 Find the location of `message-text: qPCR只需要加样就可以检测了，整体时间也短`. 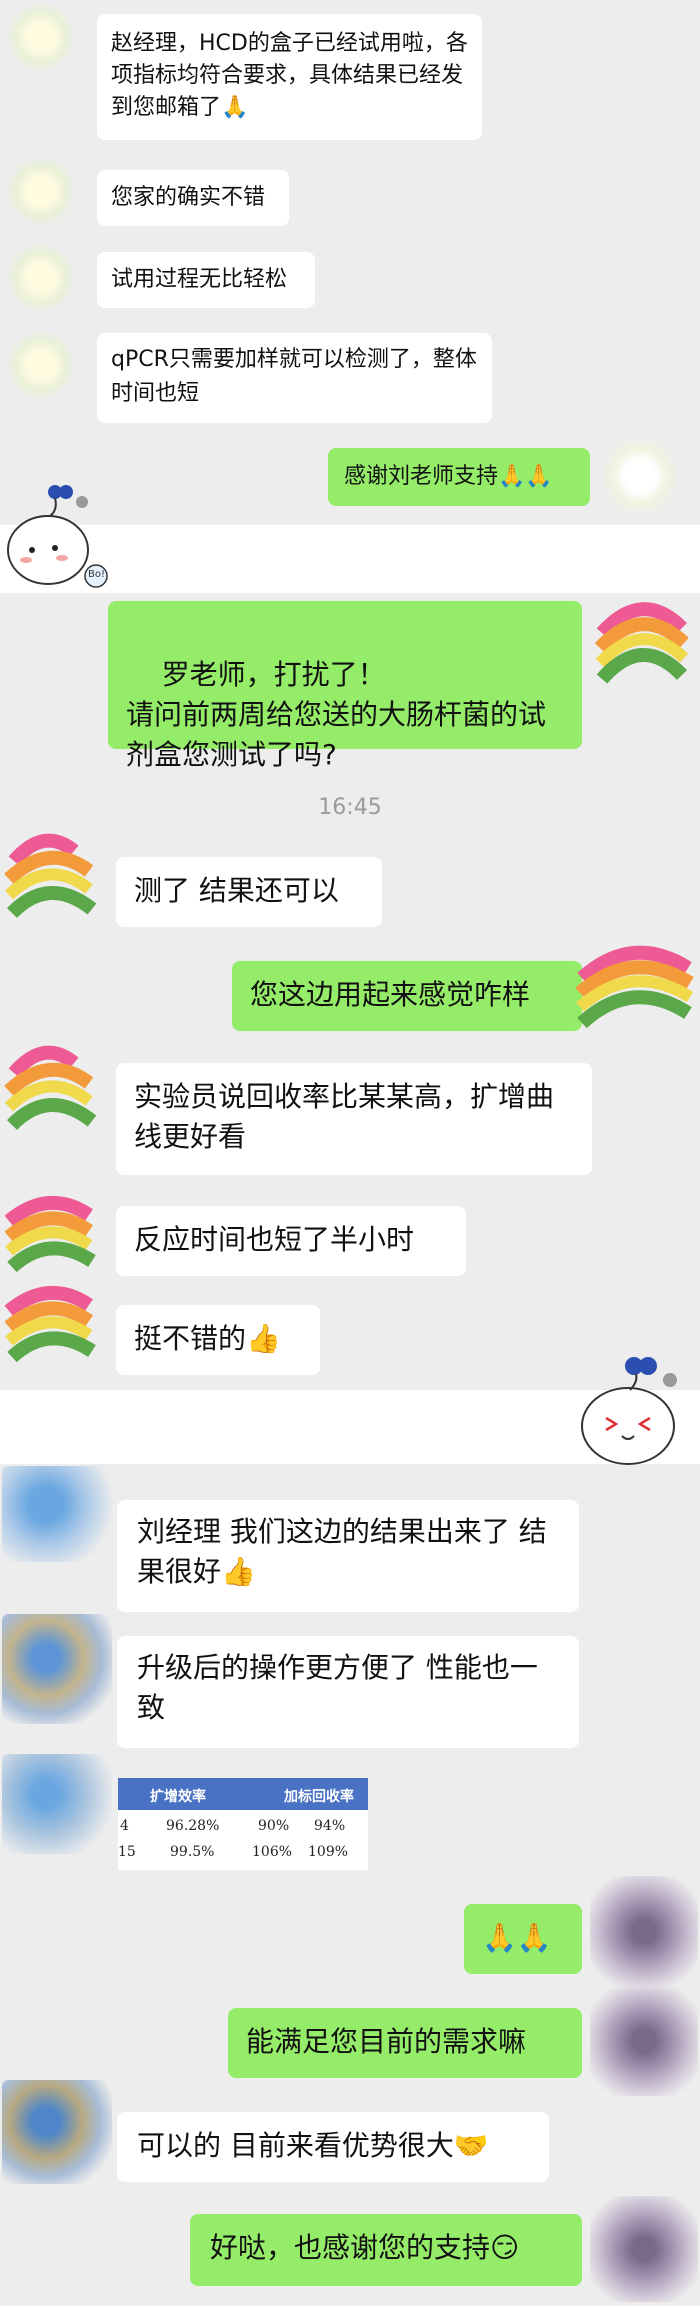

message-text: qPCR只需要加样就可以检测了，整体时间也短 is located at coordinates (294, 376).